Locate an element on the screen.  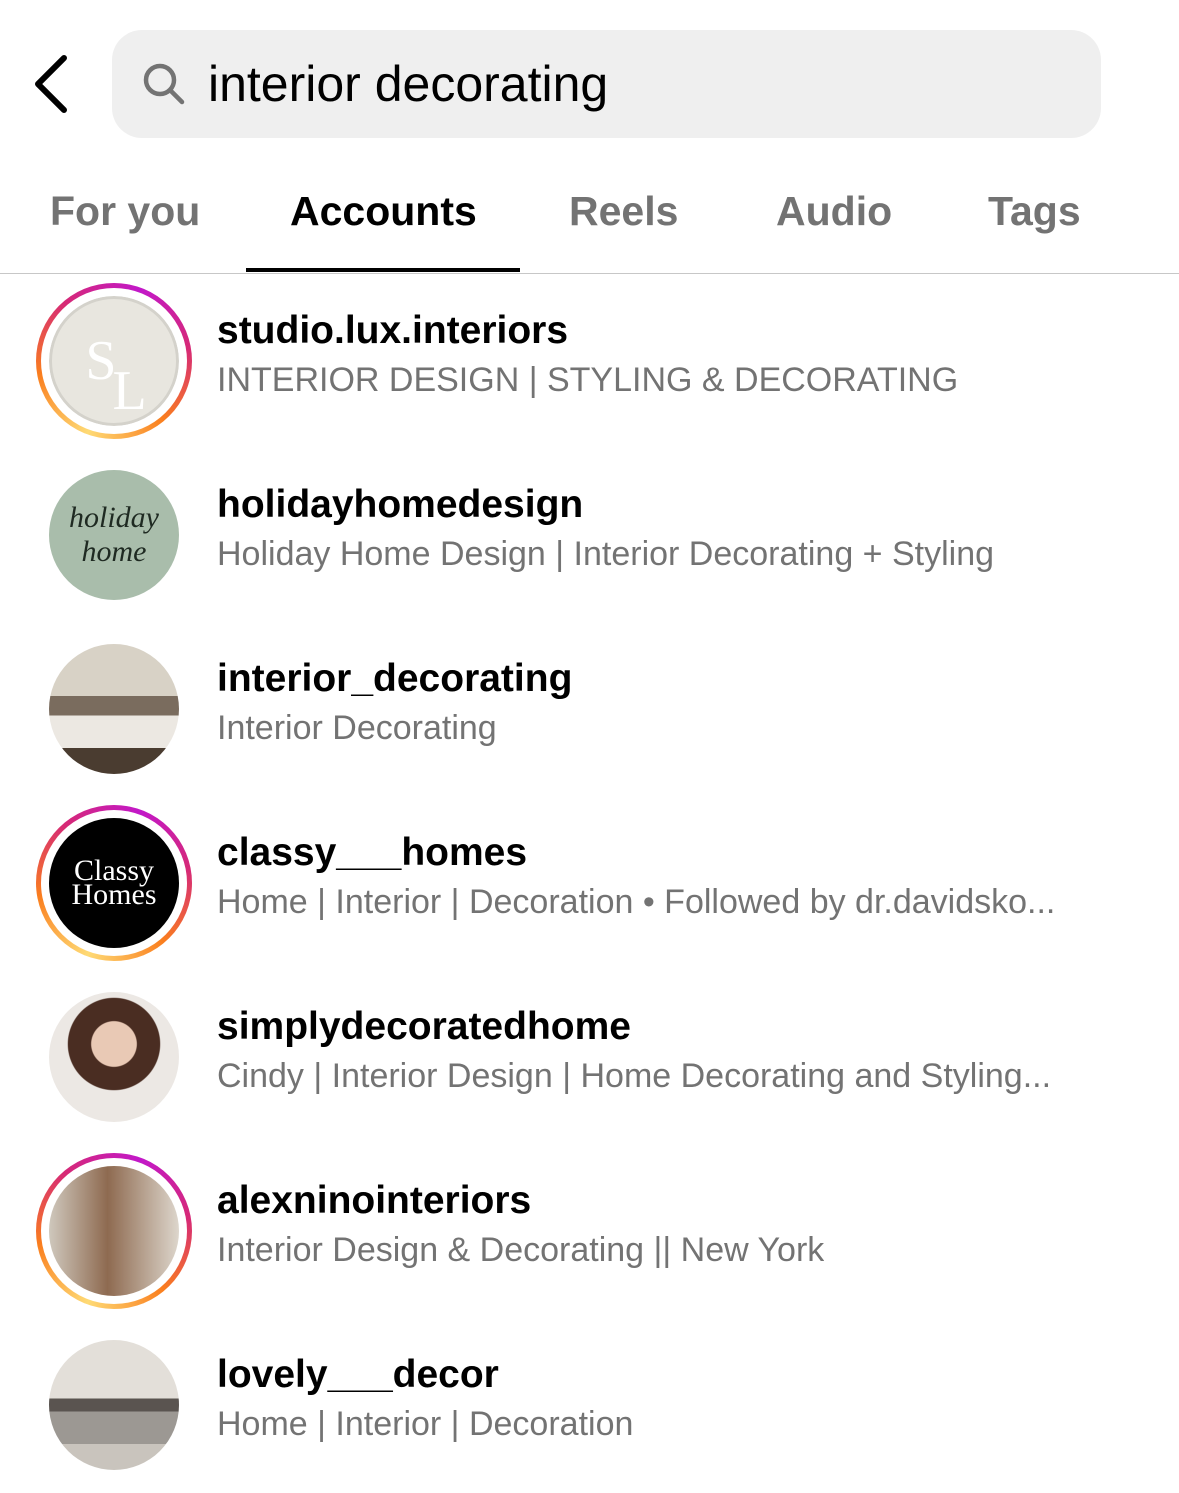
account-username: simplydecoratedhome is located at coordinates (424, 1026).